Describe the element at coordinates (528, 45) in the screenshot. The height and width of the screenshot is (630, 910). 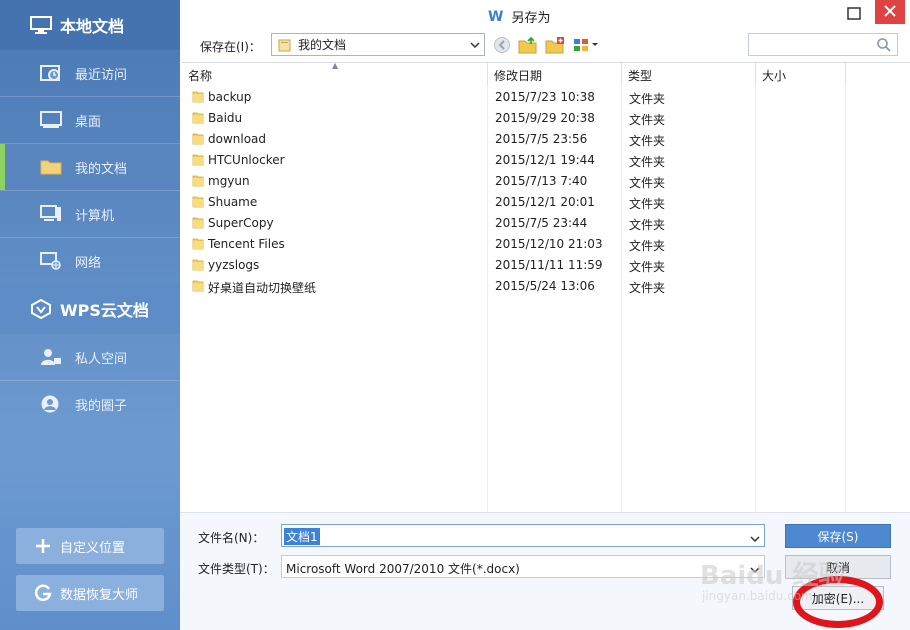
I see `up-folder-button` at that location.